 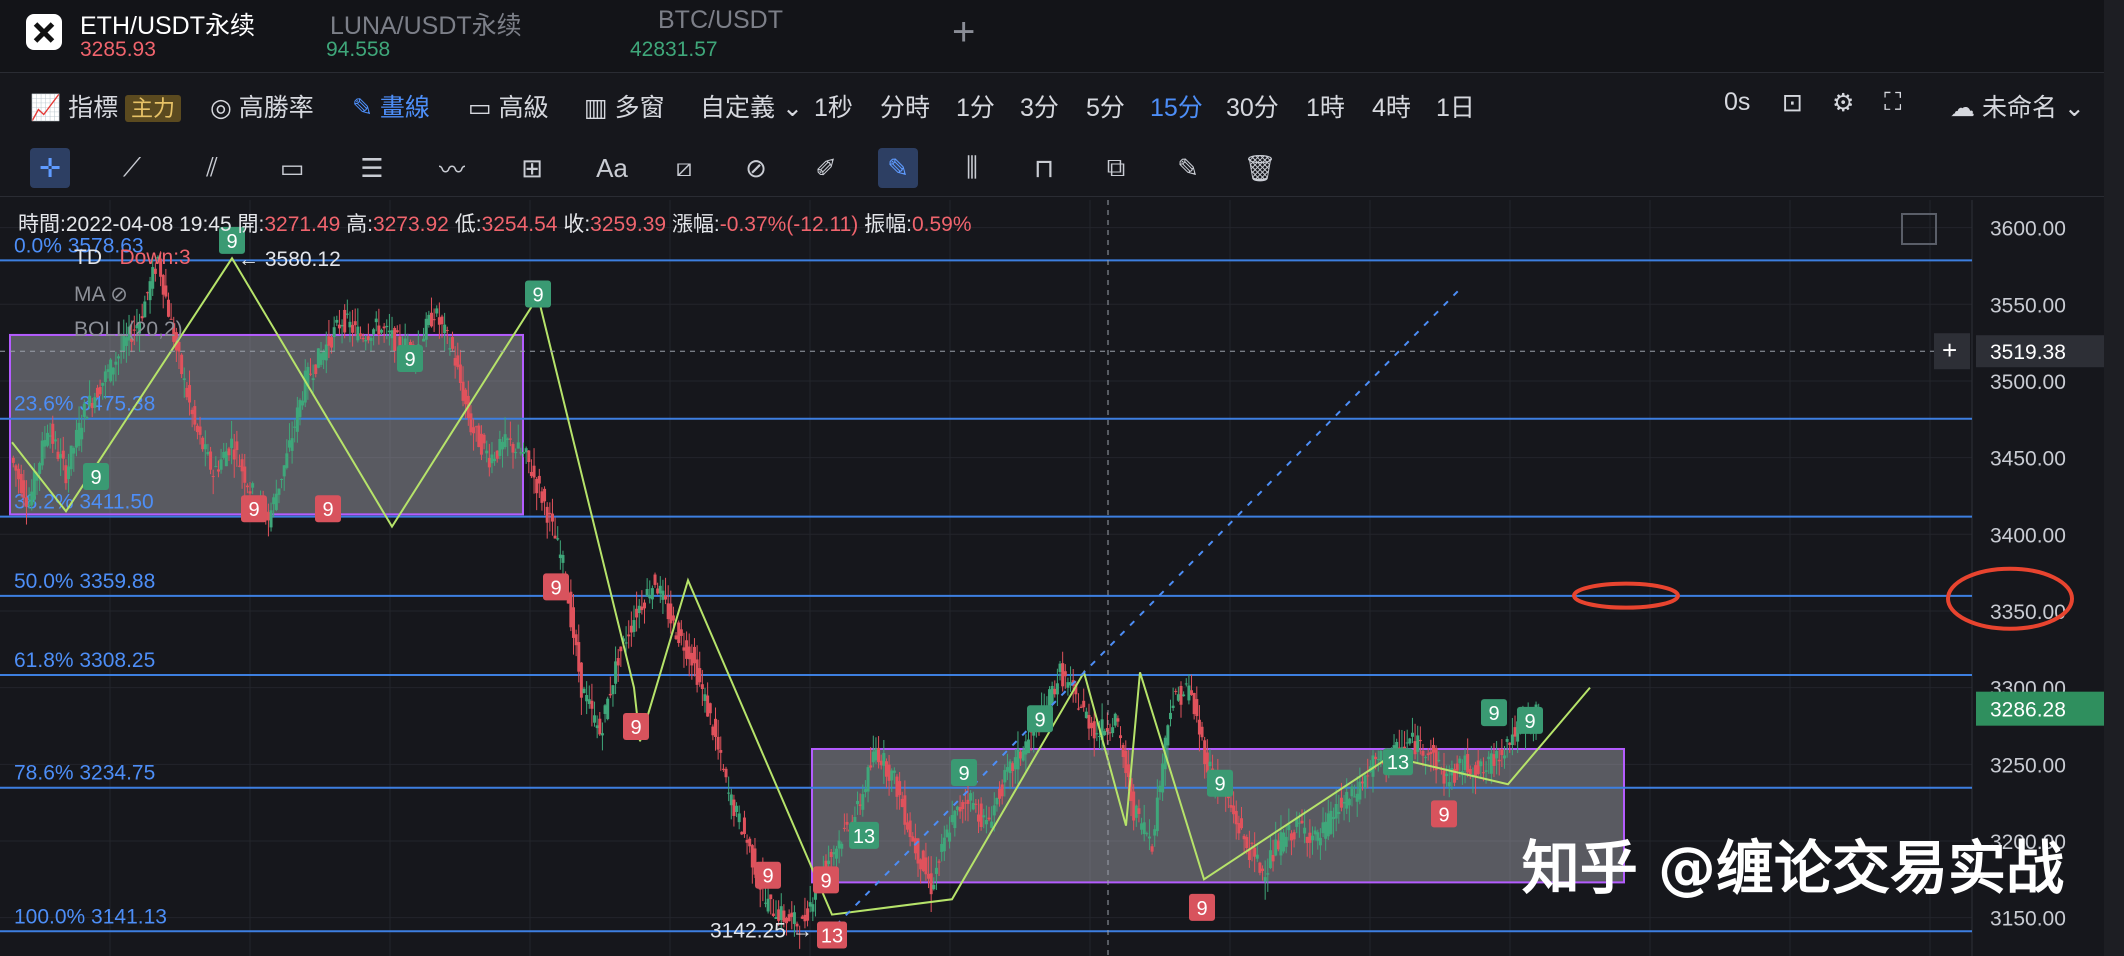 I want to click on fib-label: 100.0% 3141.13, so click(x=90, y=916).